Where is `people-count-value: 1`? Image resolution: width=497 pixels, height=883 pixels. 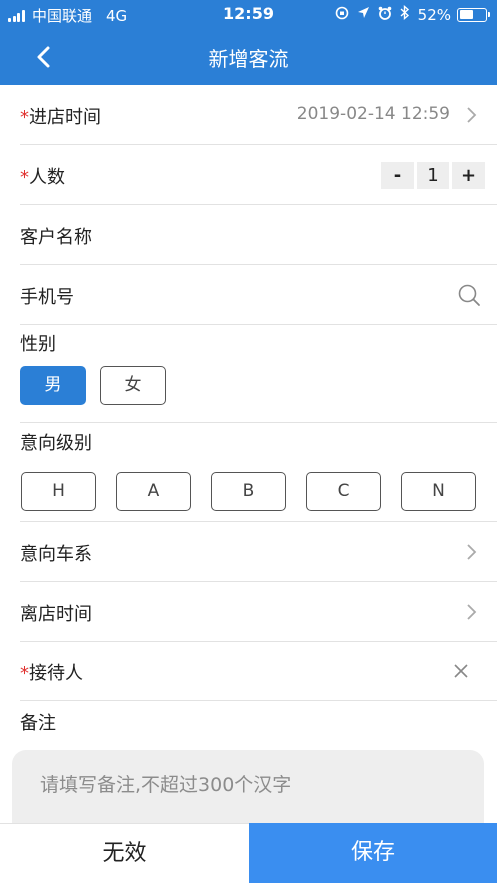 people-count-value: 1 is located at coordinates (433, 175).